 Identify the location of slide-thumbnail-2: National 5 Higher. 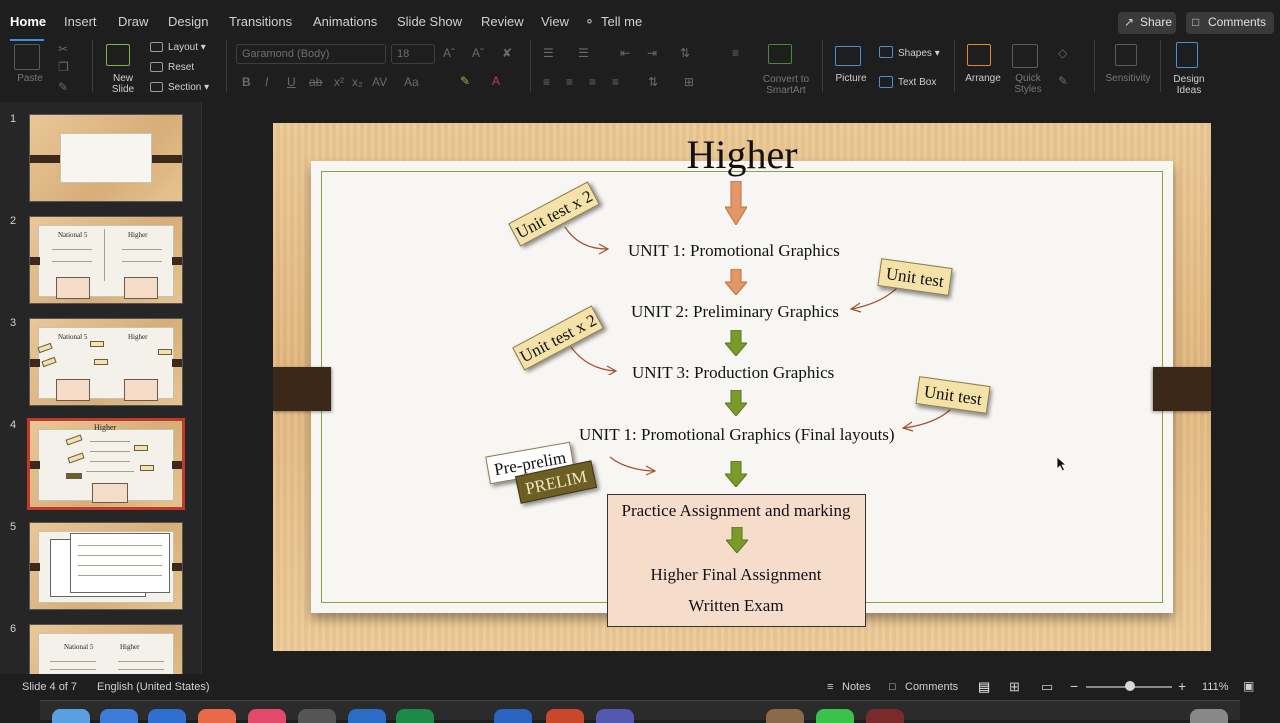
(106, 260).